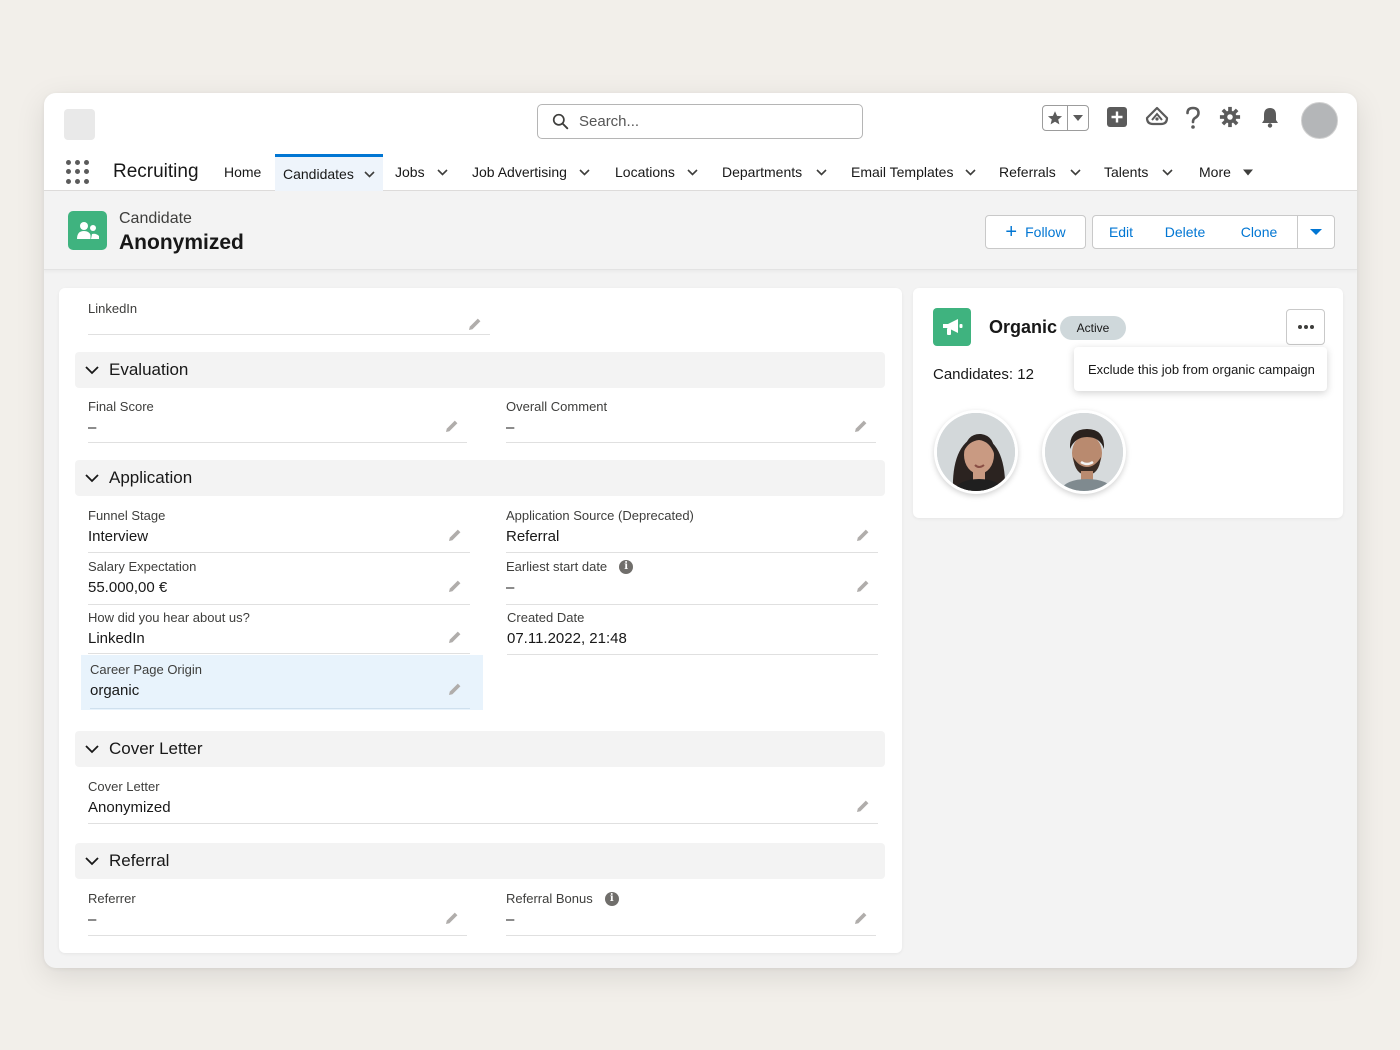 Image resolution: width=1400 pixels, height=1050 pixels. What do you see at coordinates (480, 478) in the screenshot?
I see `section-application: Application` at bounding box center [480, 478].